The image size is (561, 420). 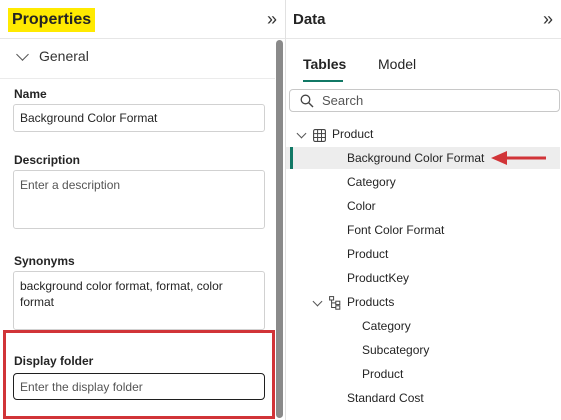 What do you see at coordinates (423, 206) in the screenshot?
I see `tree-item-color: Color` at bounding box center [423, 206].